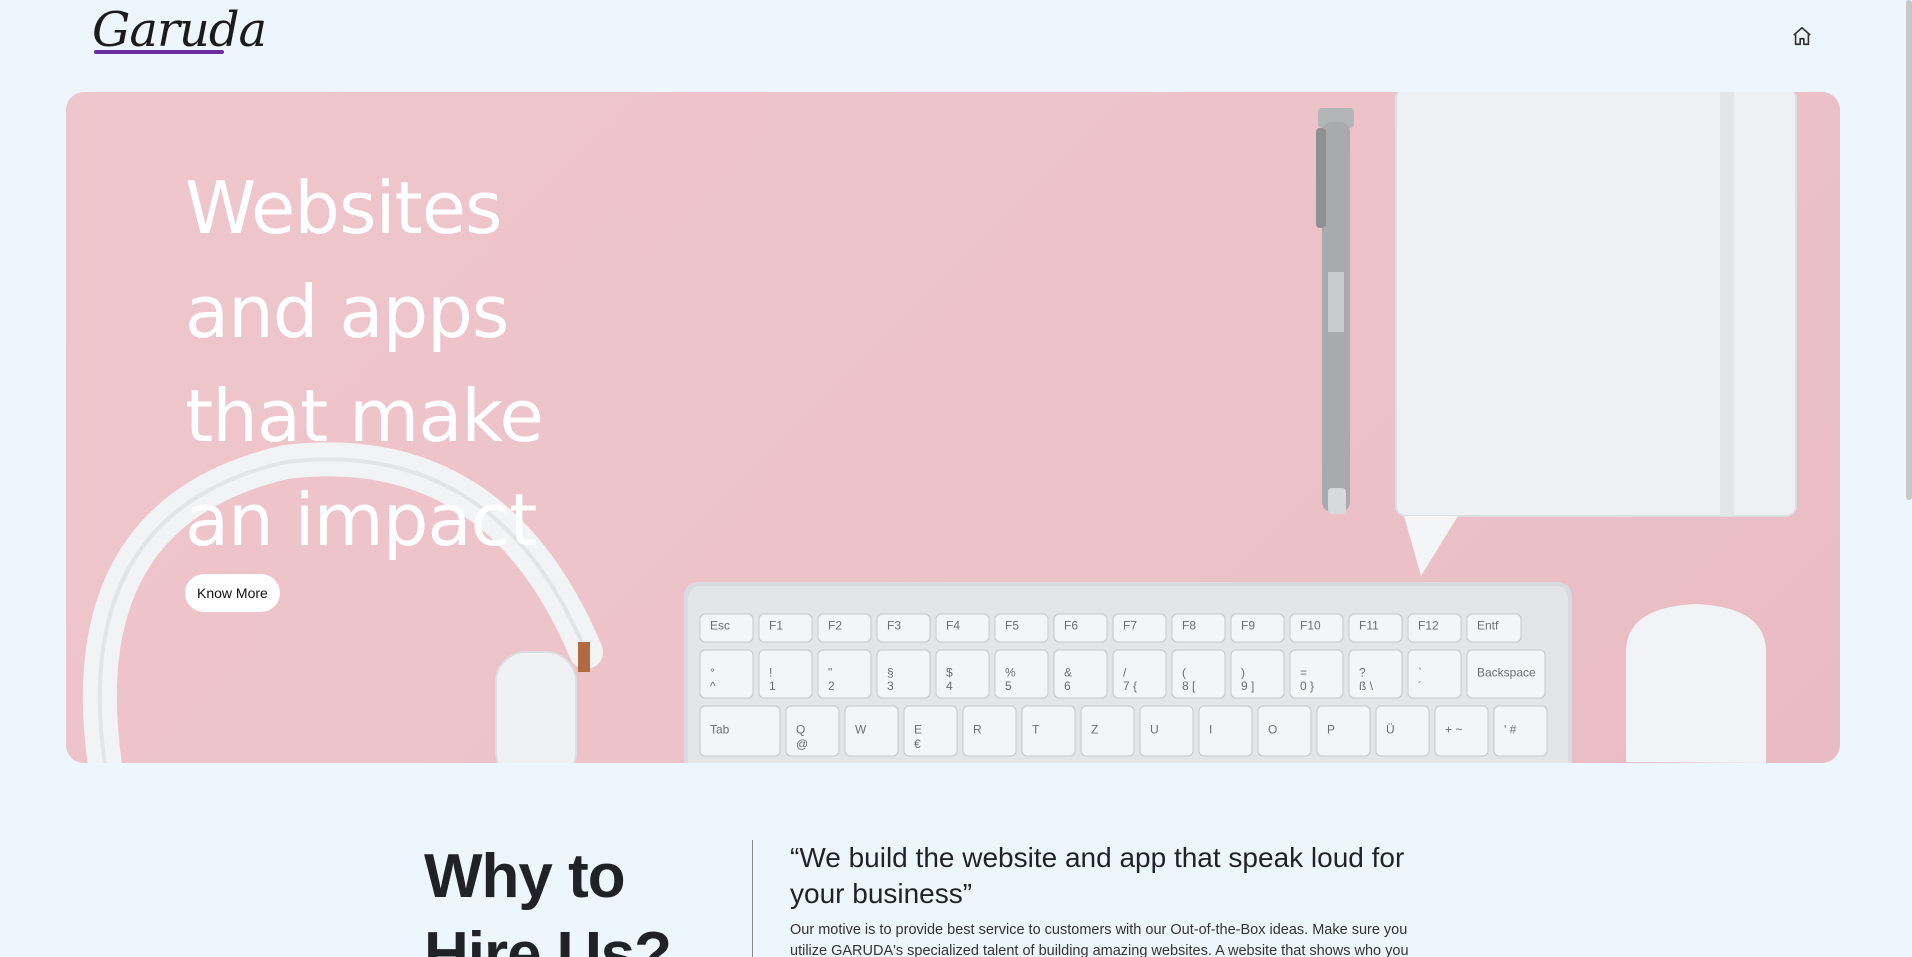 Image resolution: width=1912 pixels, height=957 pixels. Describe the element at coordinates (989, 731) in the screenshot. I see `key-letter-3: R` at that location.